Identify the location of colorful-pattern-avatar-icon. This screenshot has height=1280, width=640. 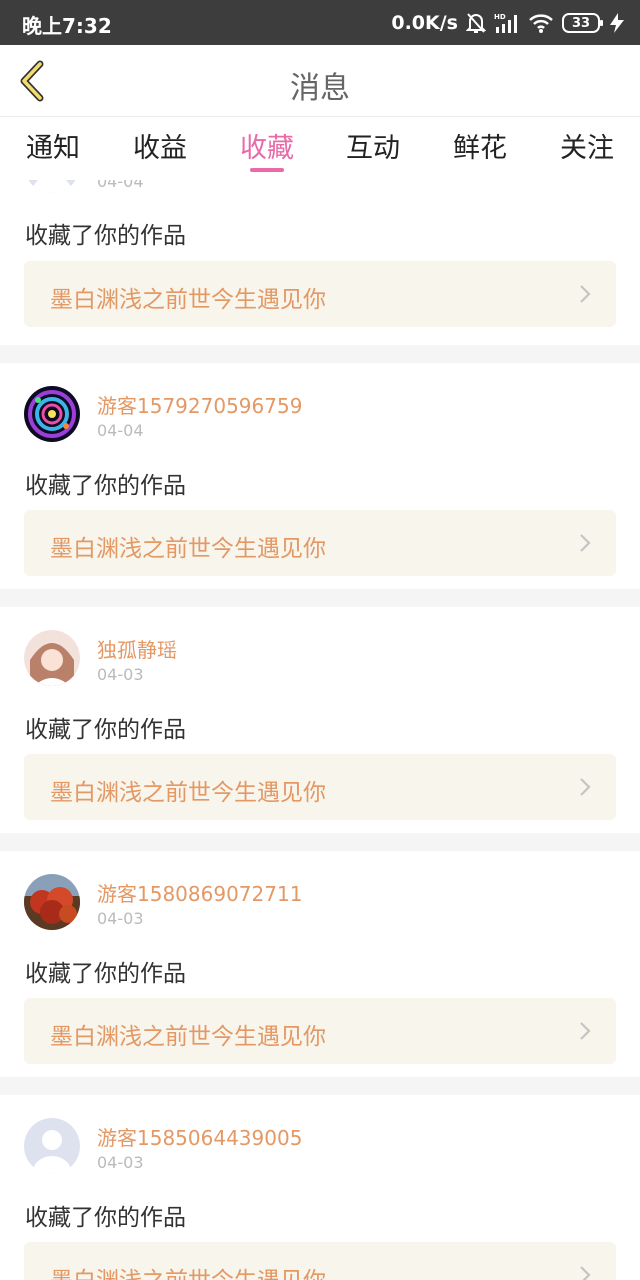
(52, 414).